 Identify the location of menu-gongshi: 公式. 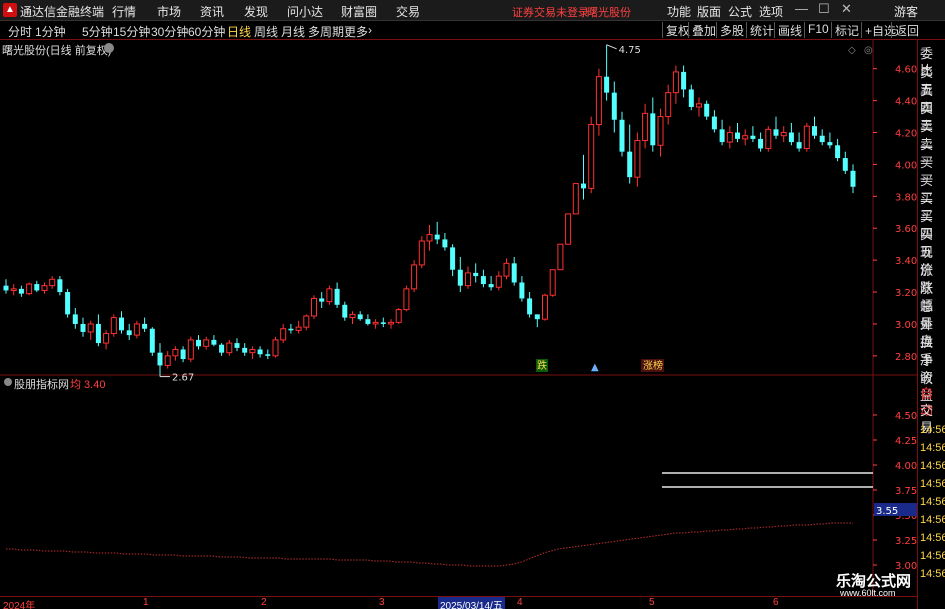
(740, 11).